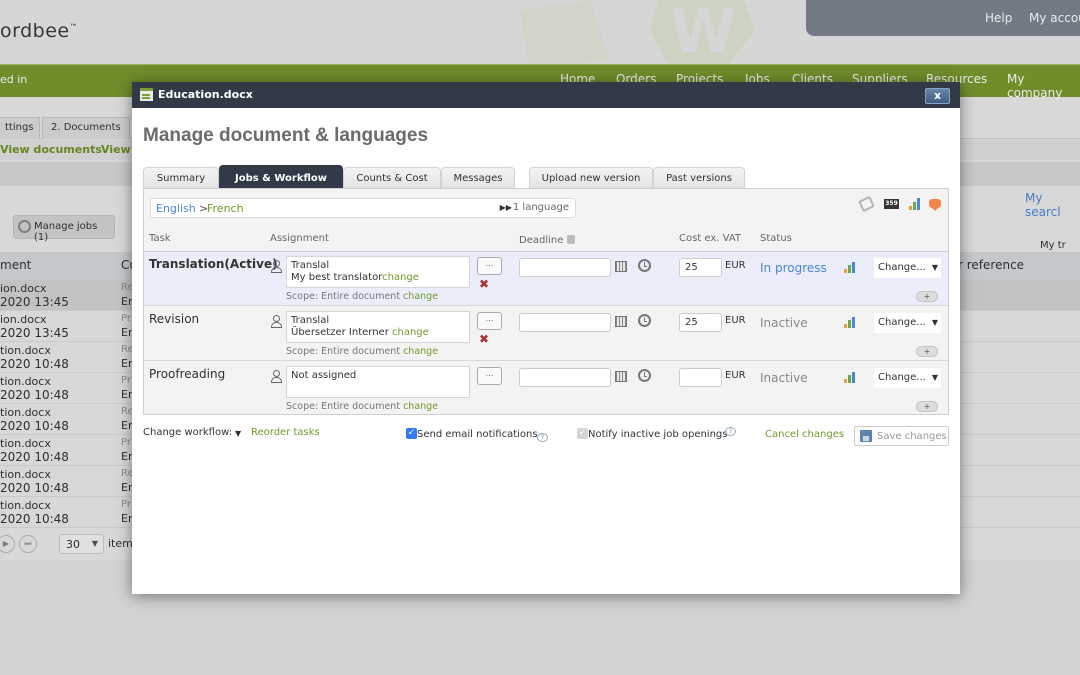 The height and width of the screenshot is (675, 1080). I want to click on language-pair-selector: English > French ▶▶1 language, so click(363, 208).